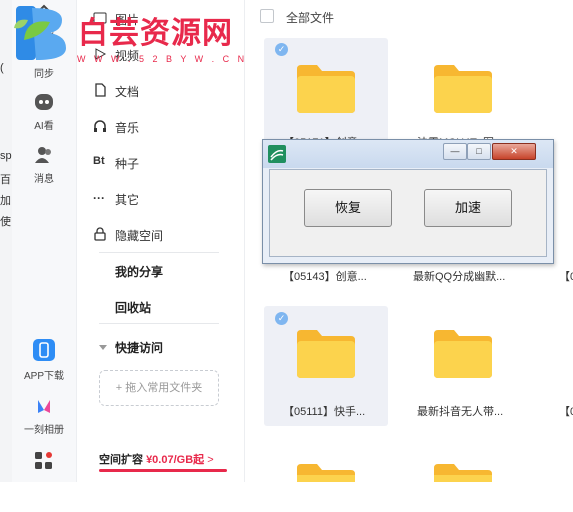 Image resolution: width=573 pixels, height=512 pixels. I want to click on rail-label: APP下载, so click(43, 376).